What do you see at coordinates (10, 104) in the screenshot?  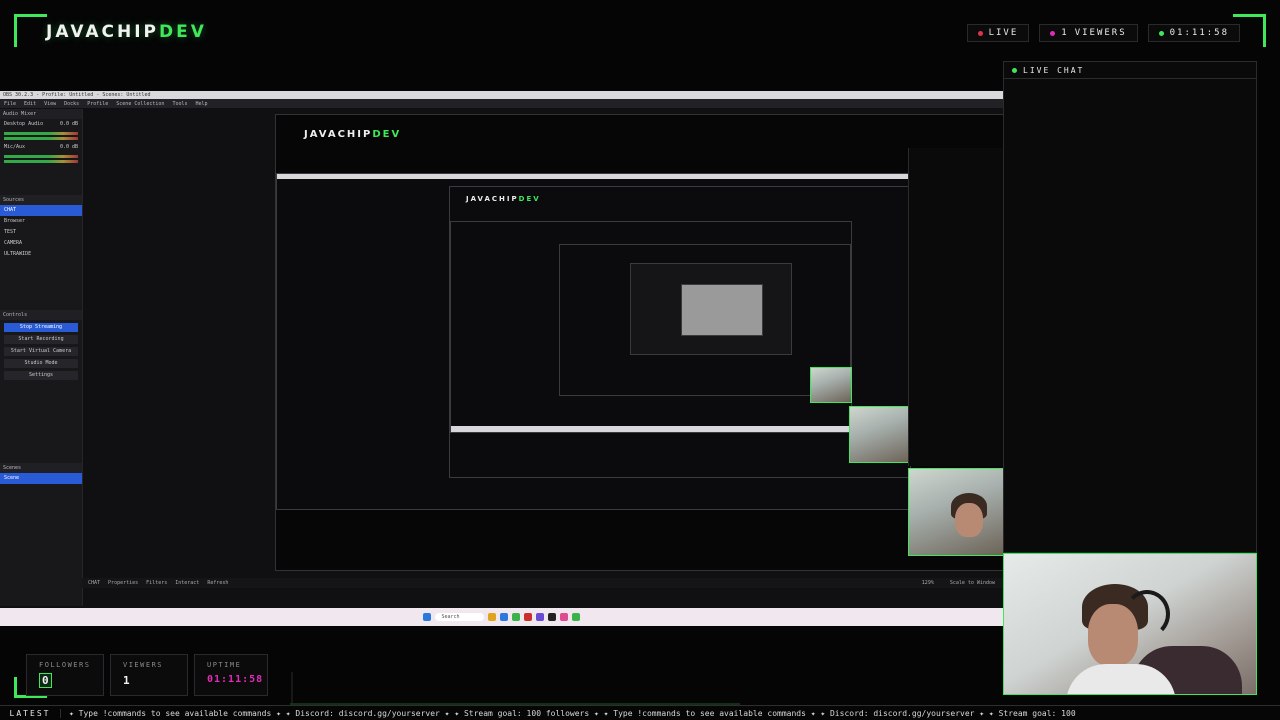 I see `menu-file: File` at bounding box center [10, 104].